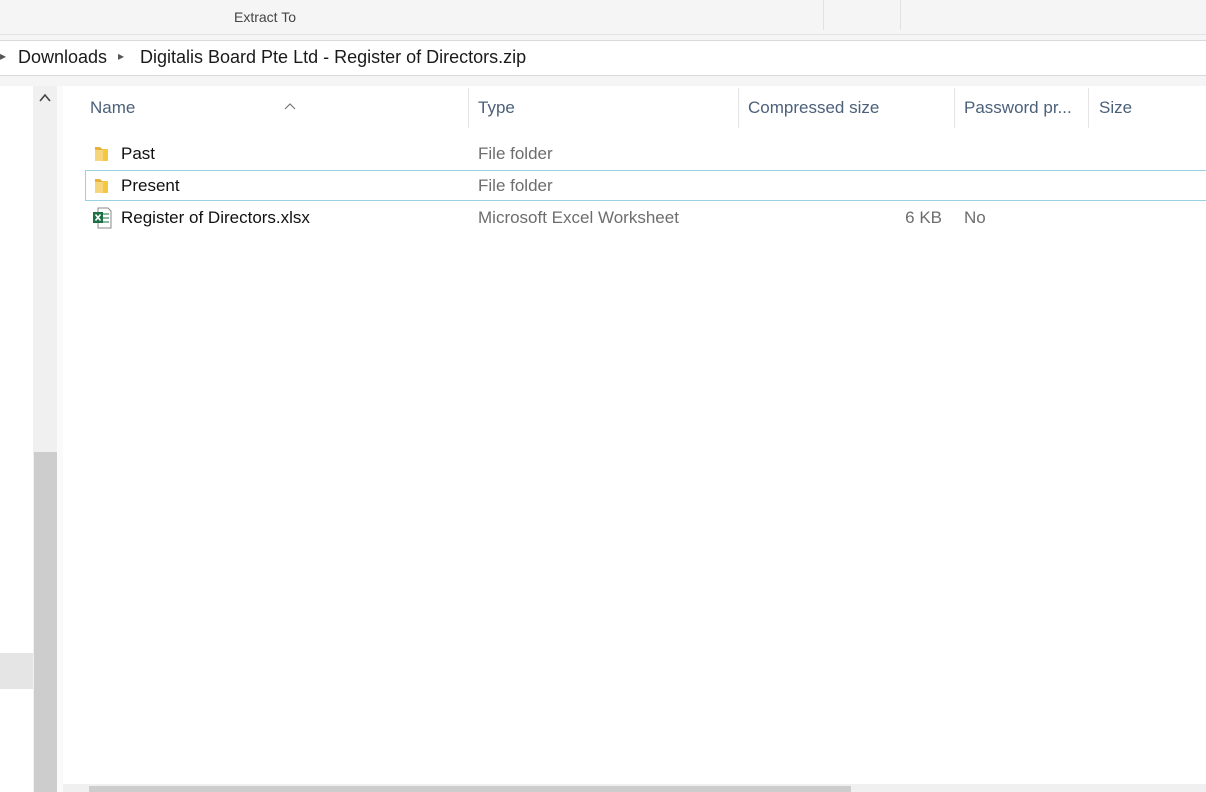 This screenshot has width=1206, height=792. I want to click on file-row-past: Past File folder, so click(645, 153).